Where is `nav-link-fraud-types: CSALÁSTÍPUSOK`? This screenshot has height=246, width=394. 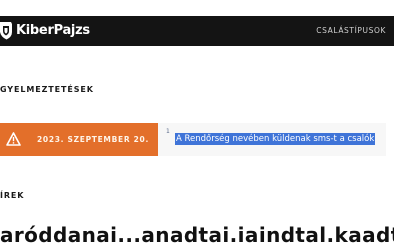 nav-link-fraud-types: CSALÁSTÍPUSOK is located at coordinates (351, 31).